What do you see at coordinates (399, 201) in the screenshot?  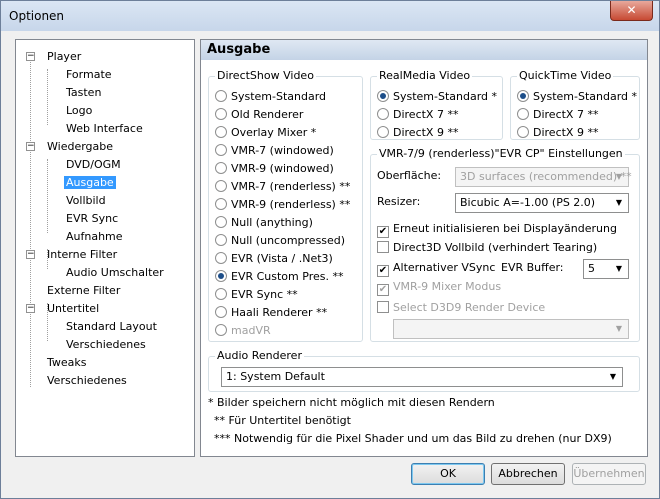 I see `resizer-label: Resizer:` at bounding box center [399, 201].